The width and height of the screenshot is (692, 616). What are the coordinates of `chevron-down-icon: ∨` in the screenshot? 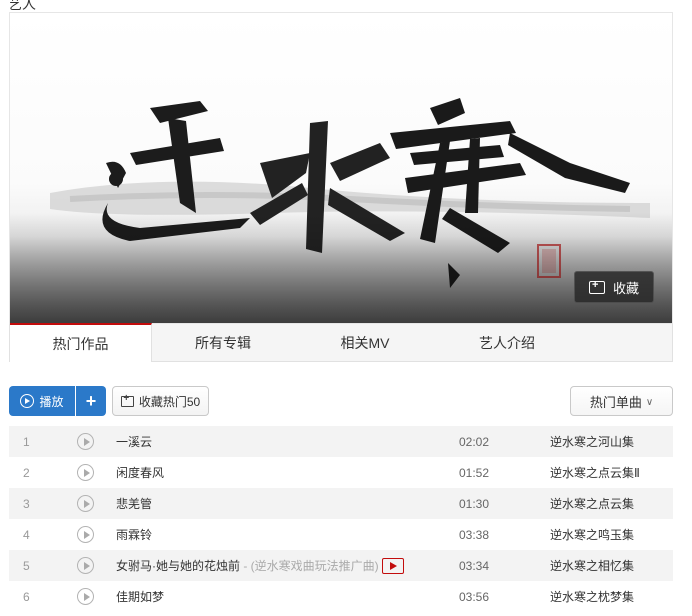 It's located at (649, 402).